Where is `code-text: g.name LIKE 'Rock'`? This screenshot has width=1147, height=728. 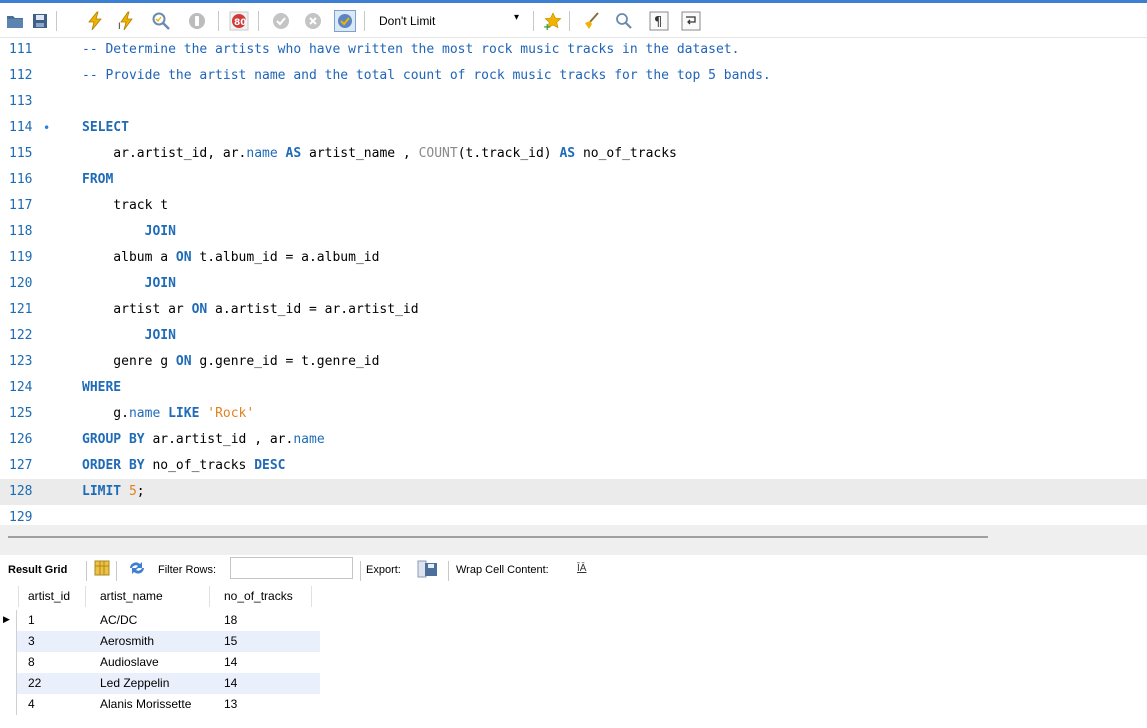
code-text: g.name LIKE 'Rock' is located at coordinates (168, 413).